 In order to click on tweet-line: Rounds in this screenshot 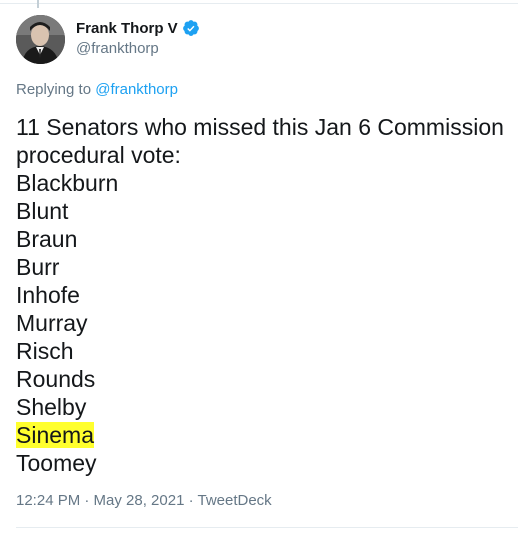, I will do `click(56, 379)`.